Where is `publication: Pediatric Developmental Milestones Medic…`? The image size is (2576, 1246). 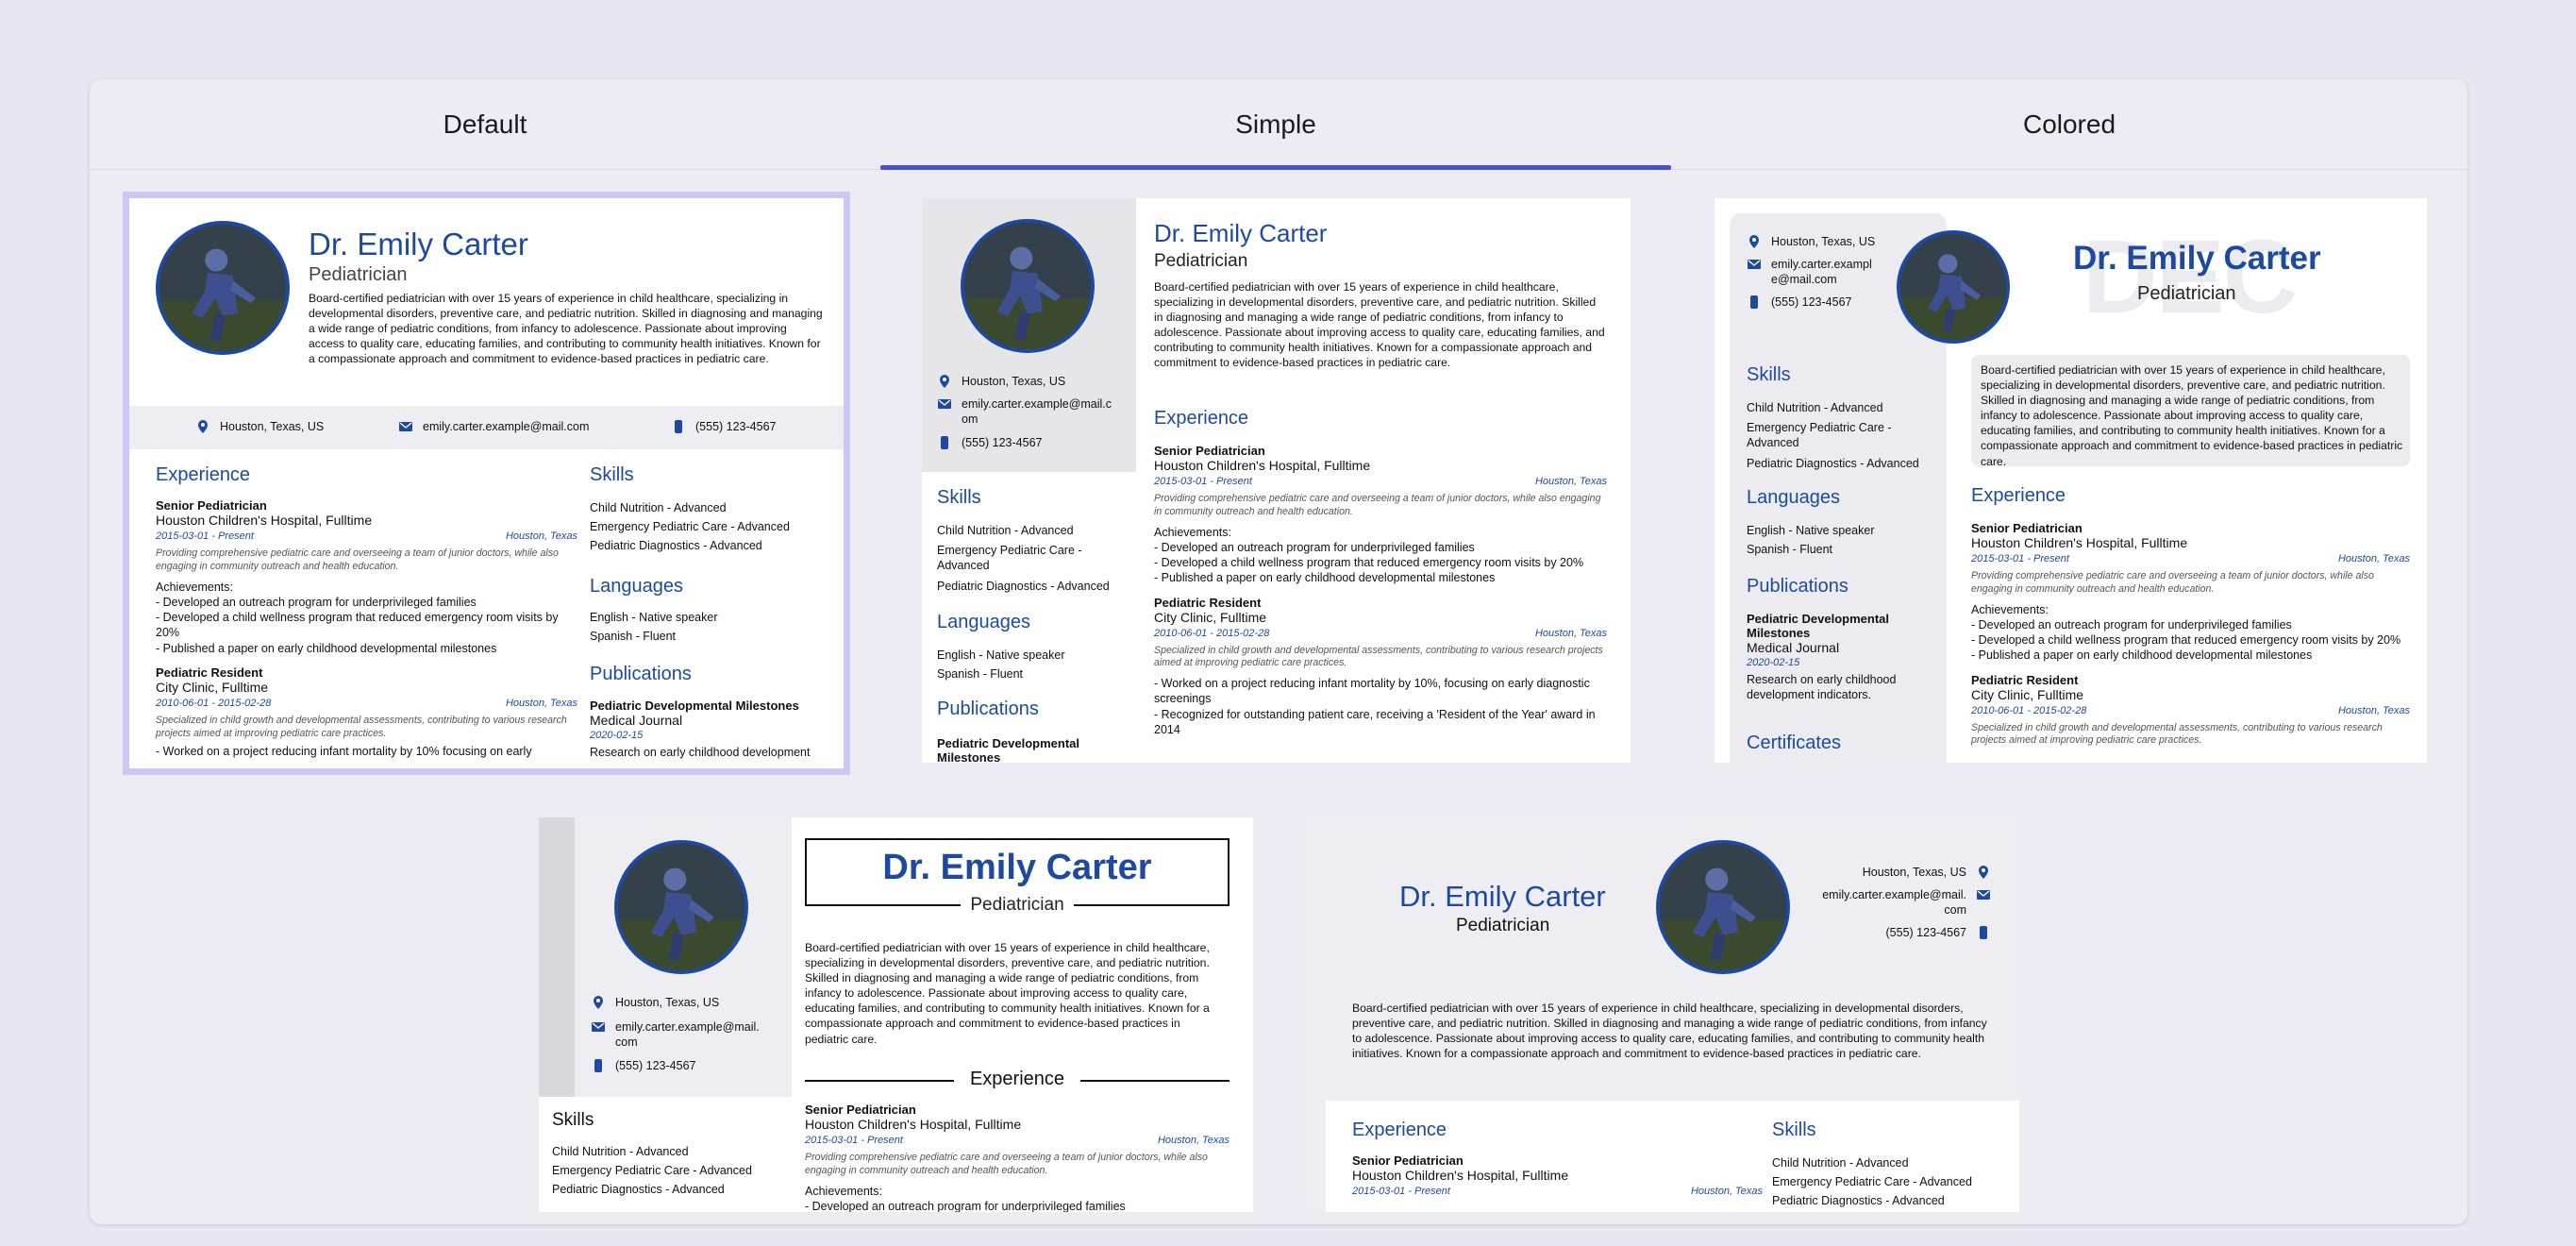
publication: Pediatric Developmental Milestones Medic… is located at coordinates (700, 729).